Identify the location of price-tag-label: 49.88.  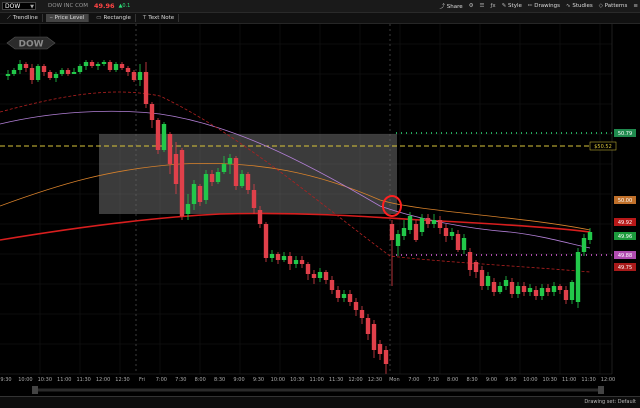
(625, 256).